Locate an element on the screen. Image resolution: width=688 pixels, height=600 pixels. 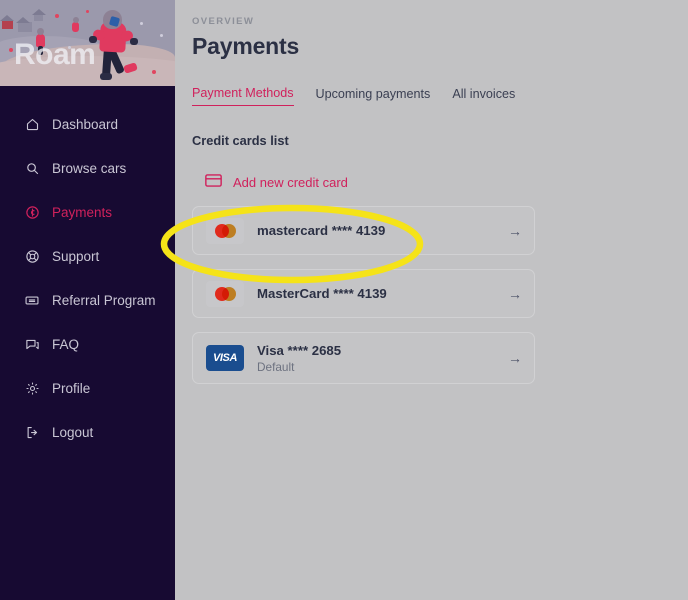
hero-walker-mitten-right is located at coordinates (134, 41).